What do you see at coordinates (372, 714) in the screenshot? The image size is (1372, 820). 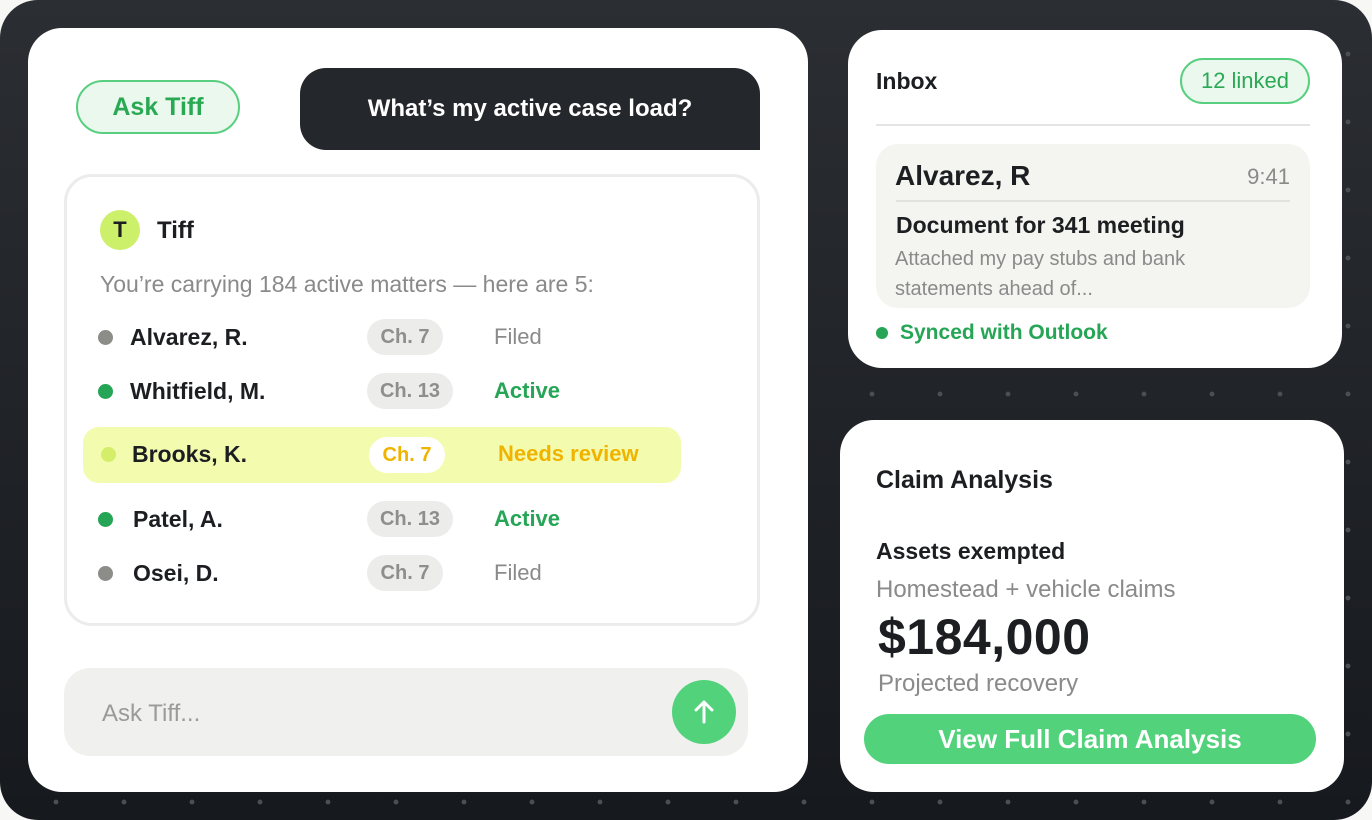 I see `ask-tiff-input` at bounding box center [372, 714].